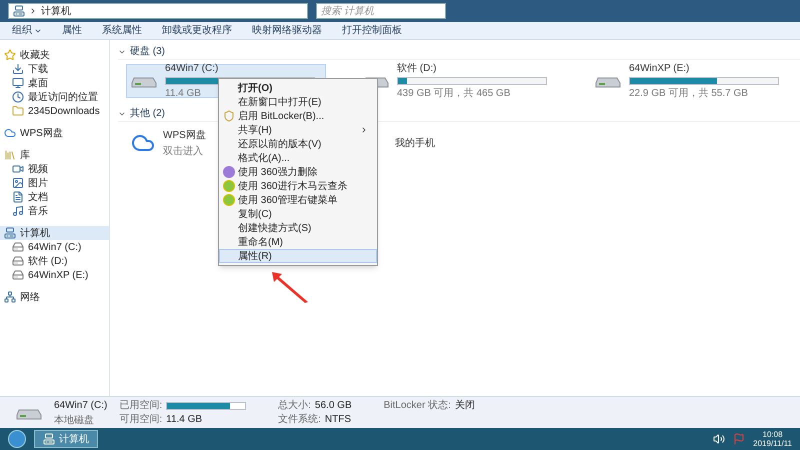 This screenshot has width=800, height=450. I want to click on field-label: 文件系统:, so click(299, 419).